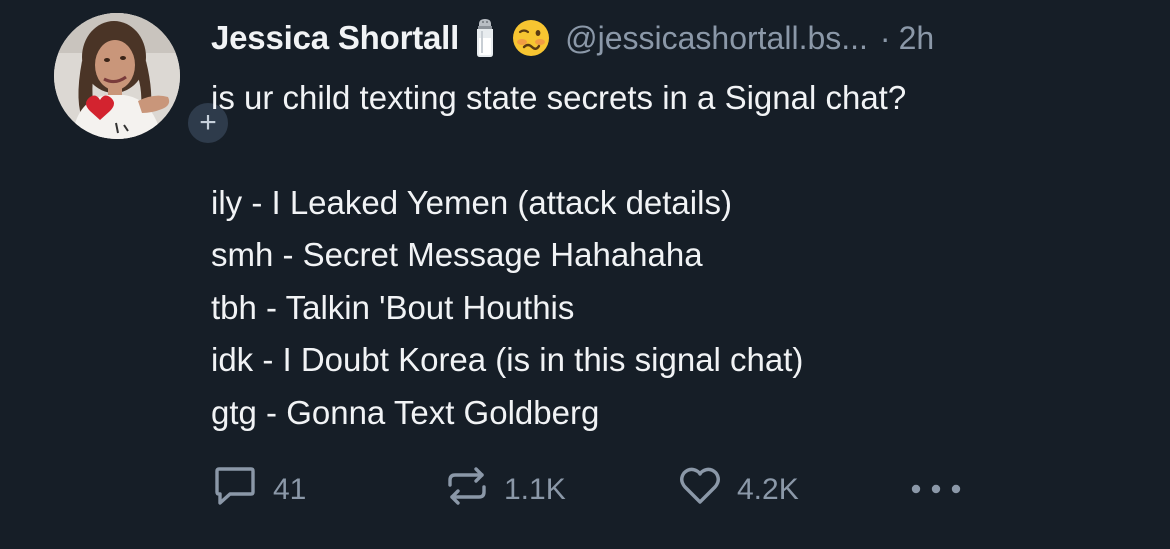 This screenshot has width=1170, height=549. I want to click on more-dots-icon, so click(936, 490).